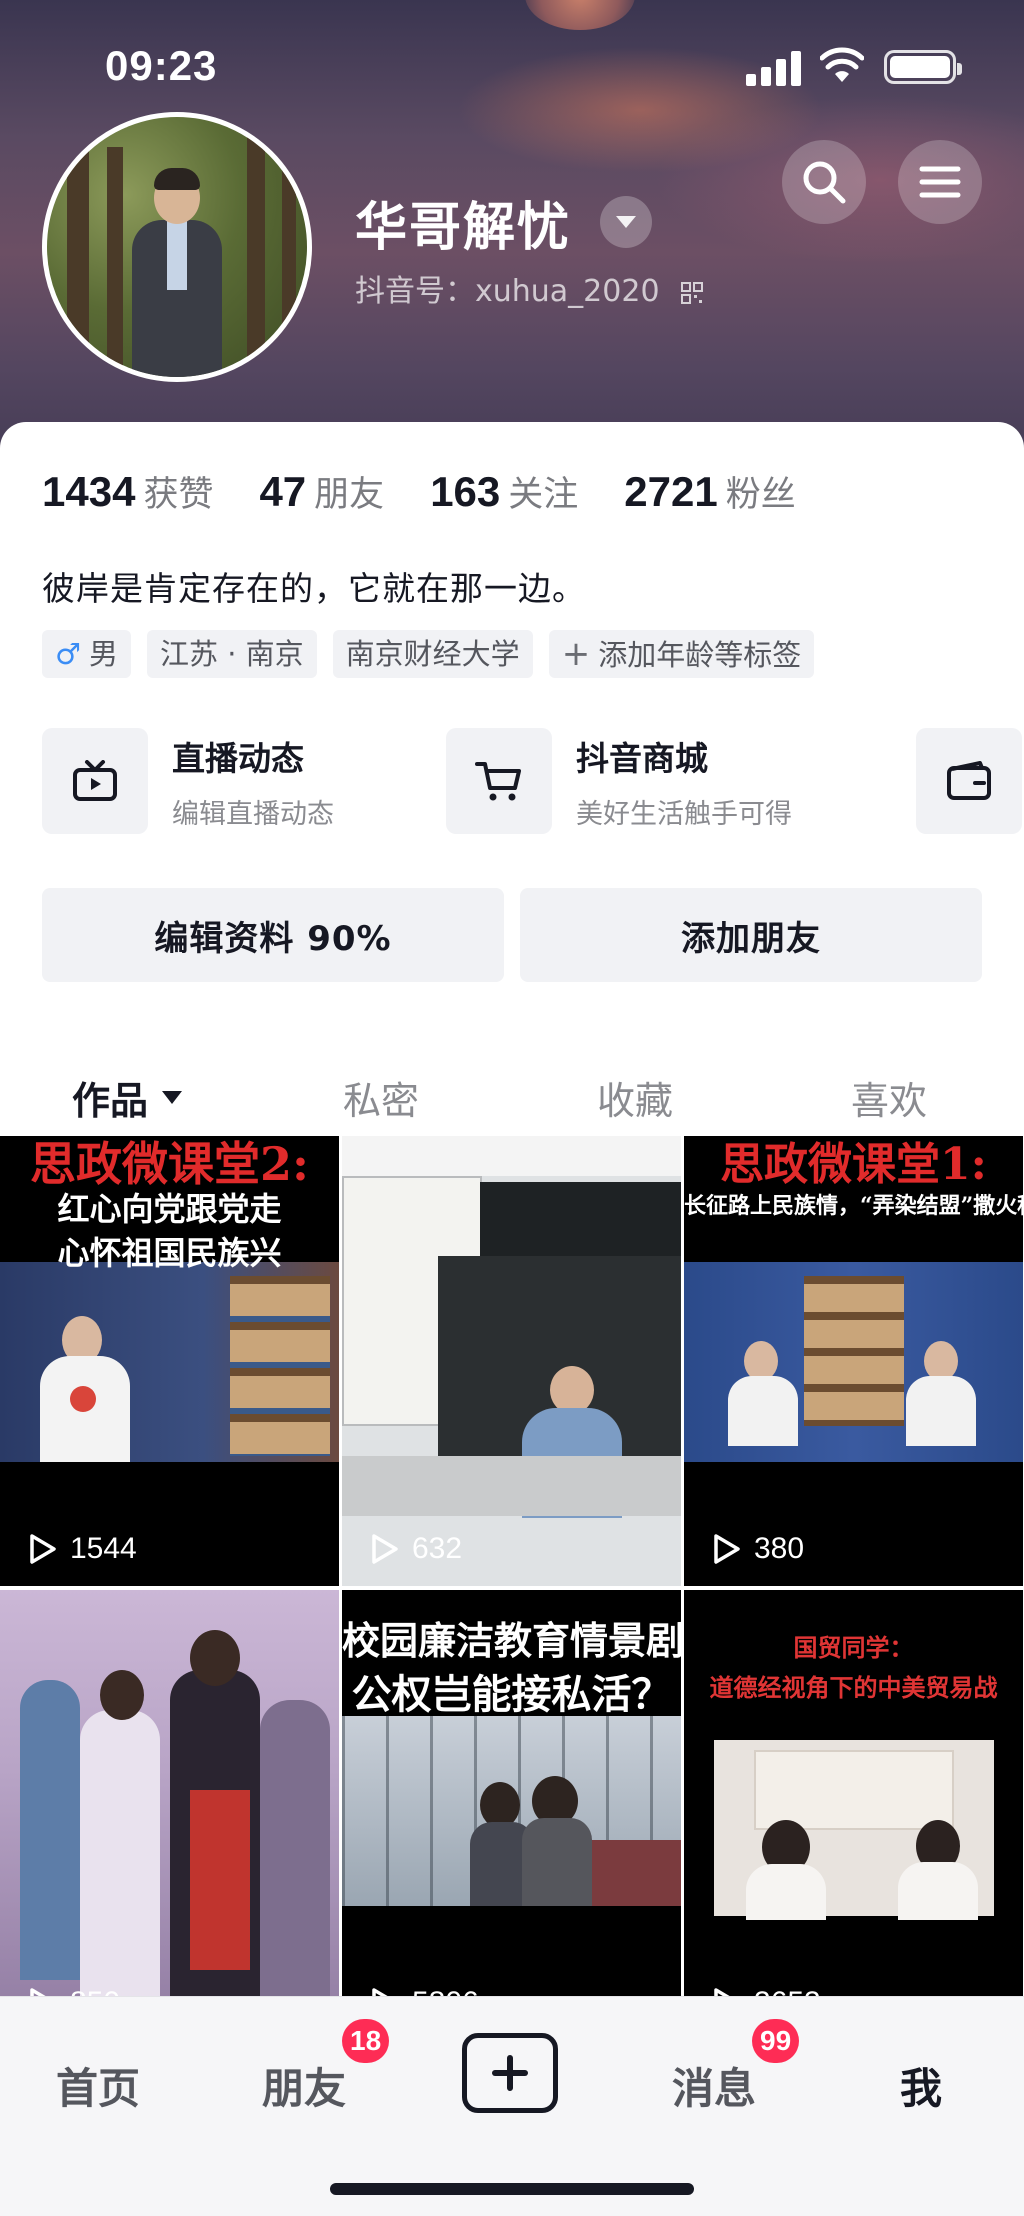 This screenshot has height=2216, width=1024. Describe the element at coordinates (109, 1100) in the screenshot. I see `tab-label: 作品` at that location.